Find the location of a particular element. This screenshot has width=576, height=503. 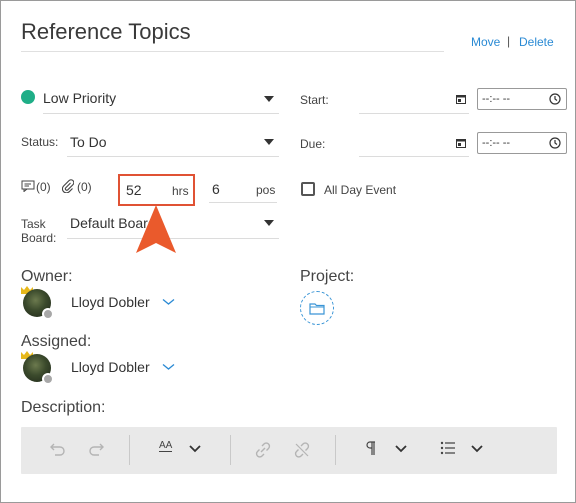

annotation-arrow-icon is located at coordinates (156, 229).